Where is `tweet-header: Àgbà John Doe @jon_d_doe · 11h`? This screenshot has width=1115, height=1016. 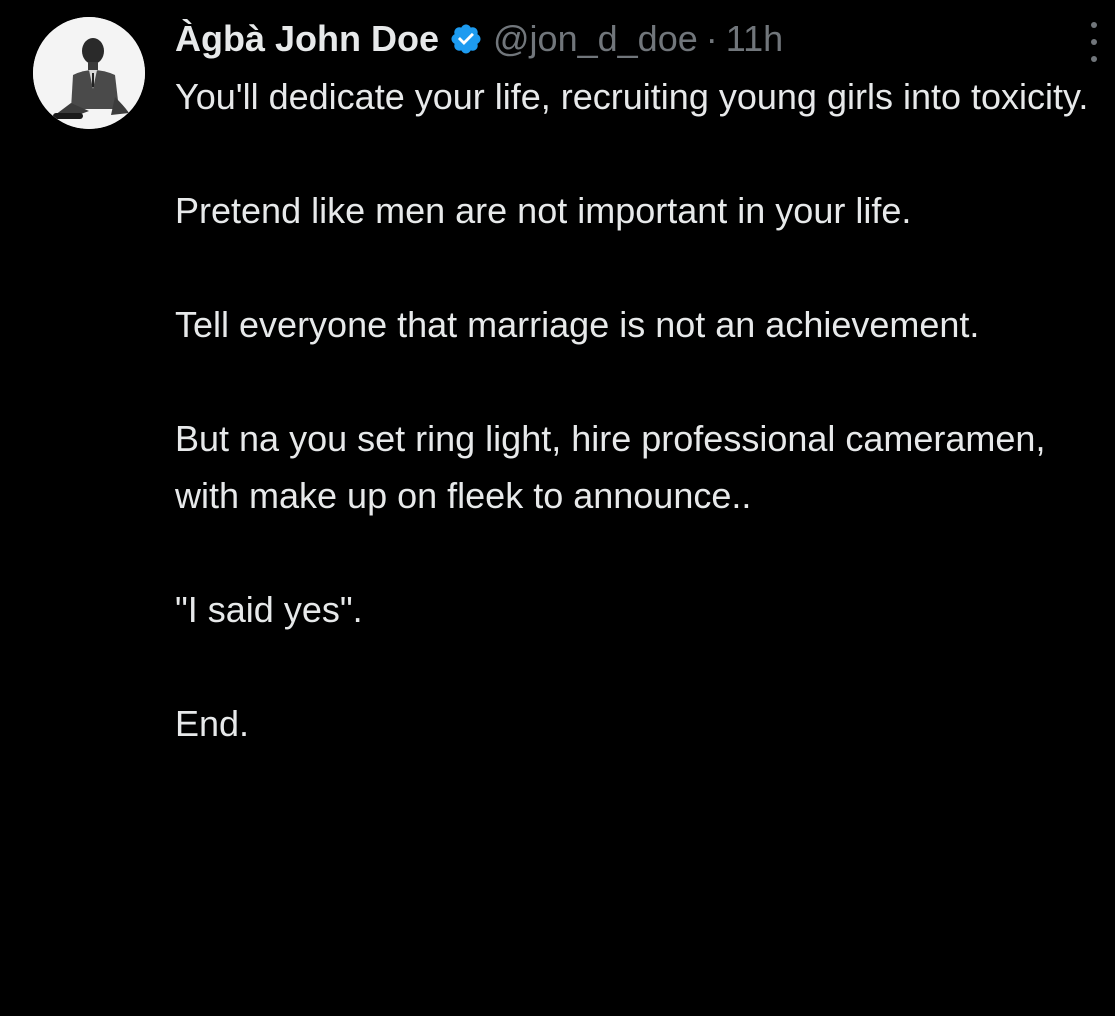 tweet-header: Àgbà John Doe @jon_d_doe · 11h is located at coordinates (479, 39).